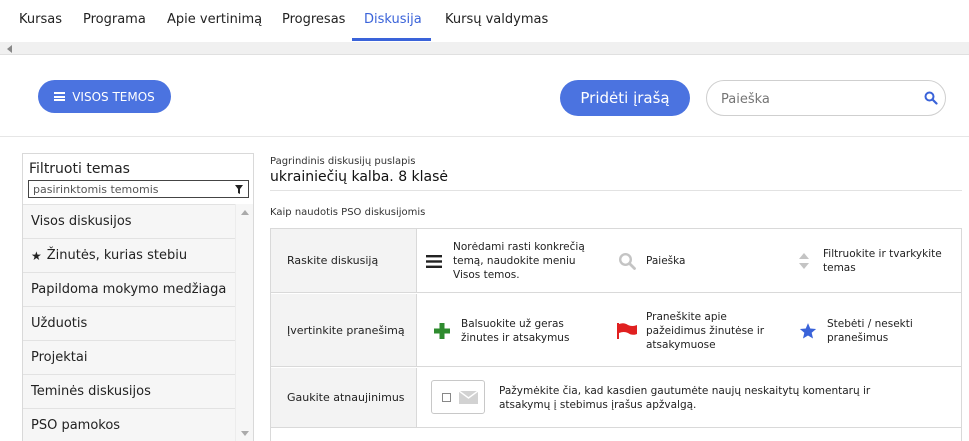  What do you see at coordinates (804, 261) in the screenshot?
I see `sort-icon` at bounding box center [804, 261].